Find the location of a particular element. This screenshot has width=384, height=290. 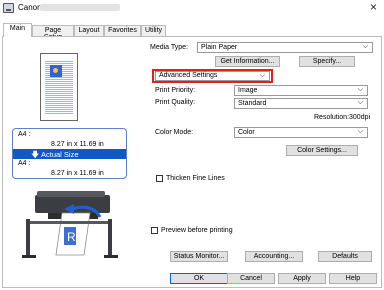

print-priority-value: Image is located at coordinates (248, 90).